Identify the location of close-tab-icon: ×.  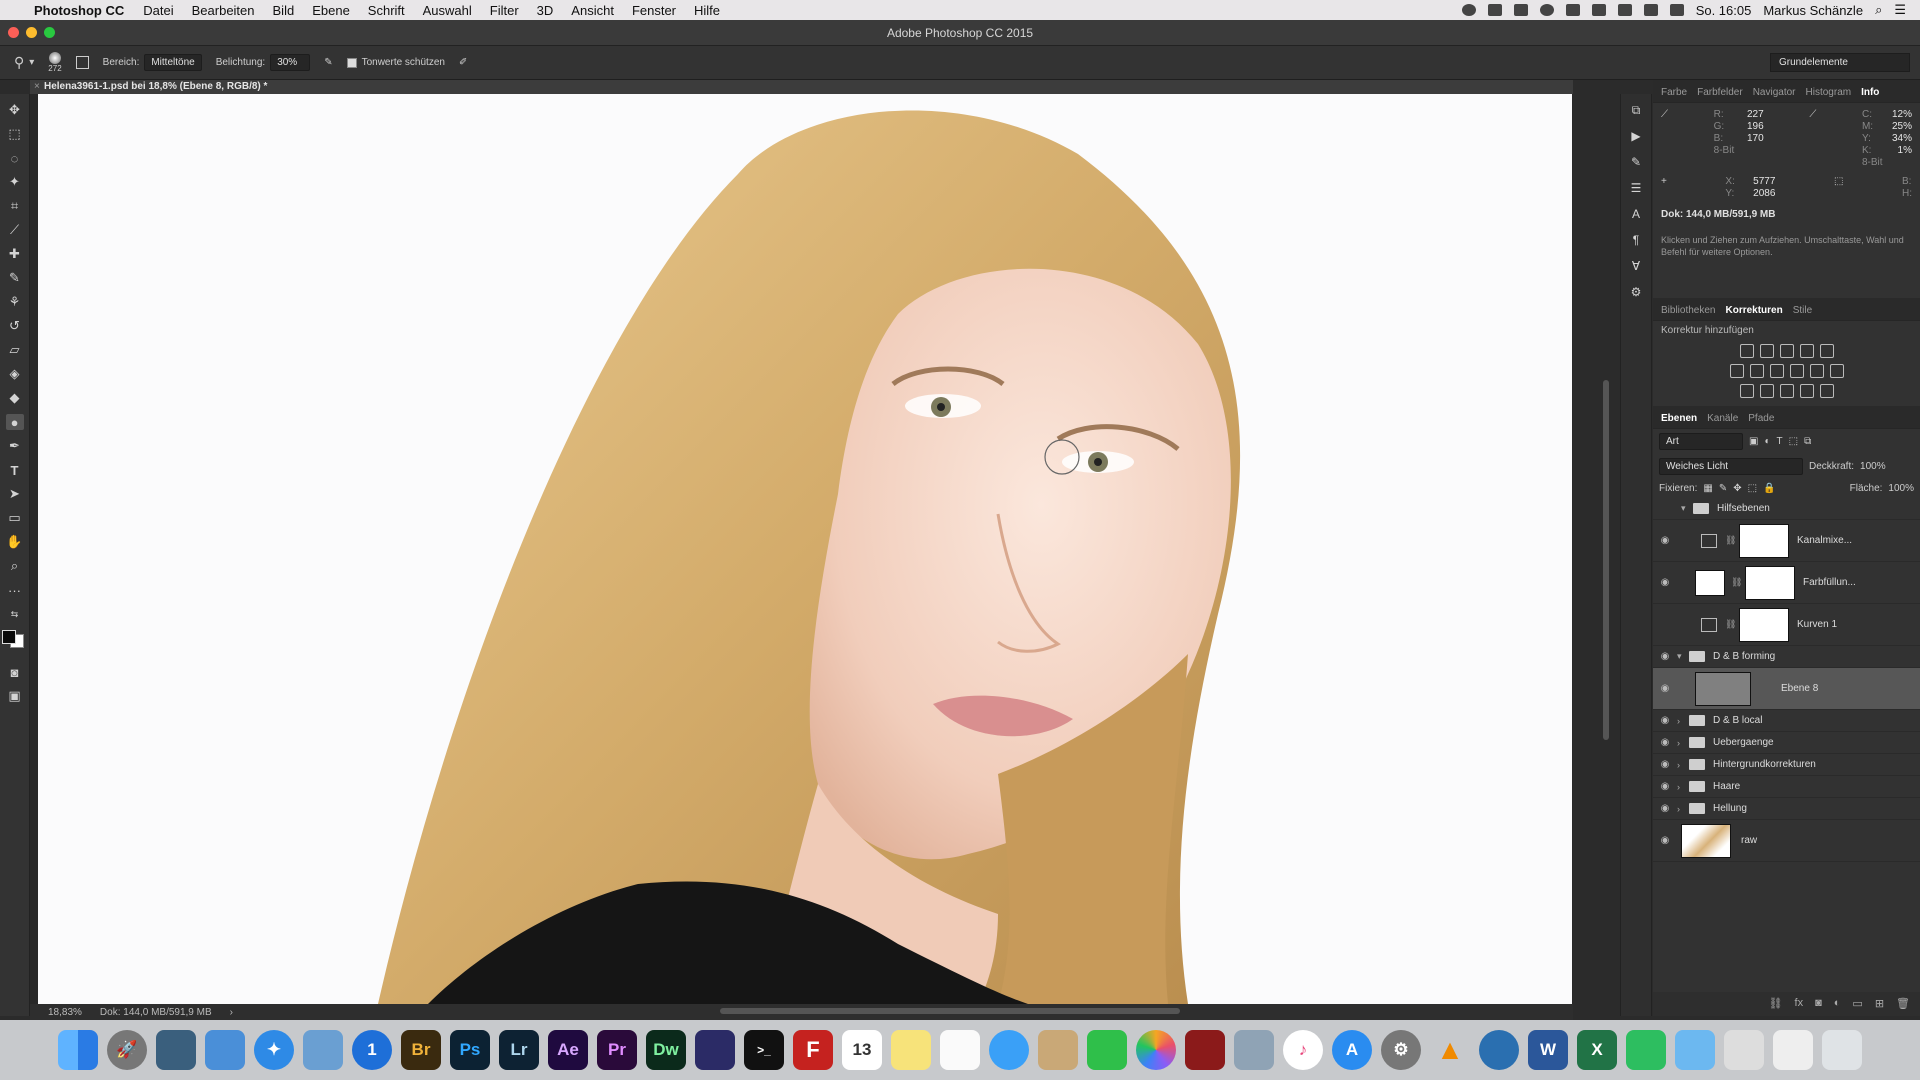
(37, 87).